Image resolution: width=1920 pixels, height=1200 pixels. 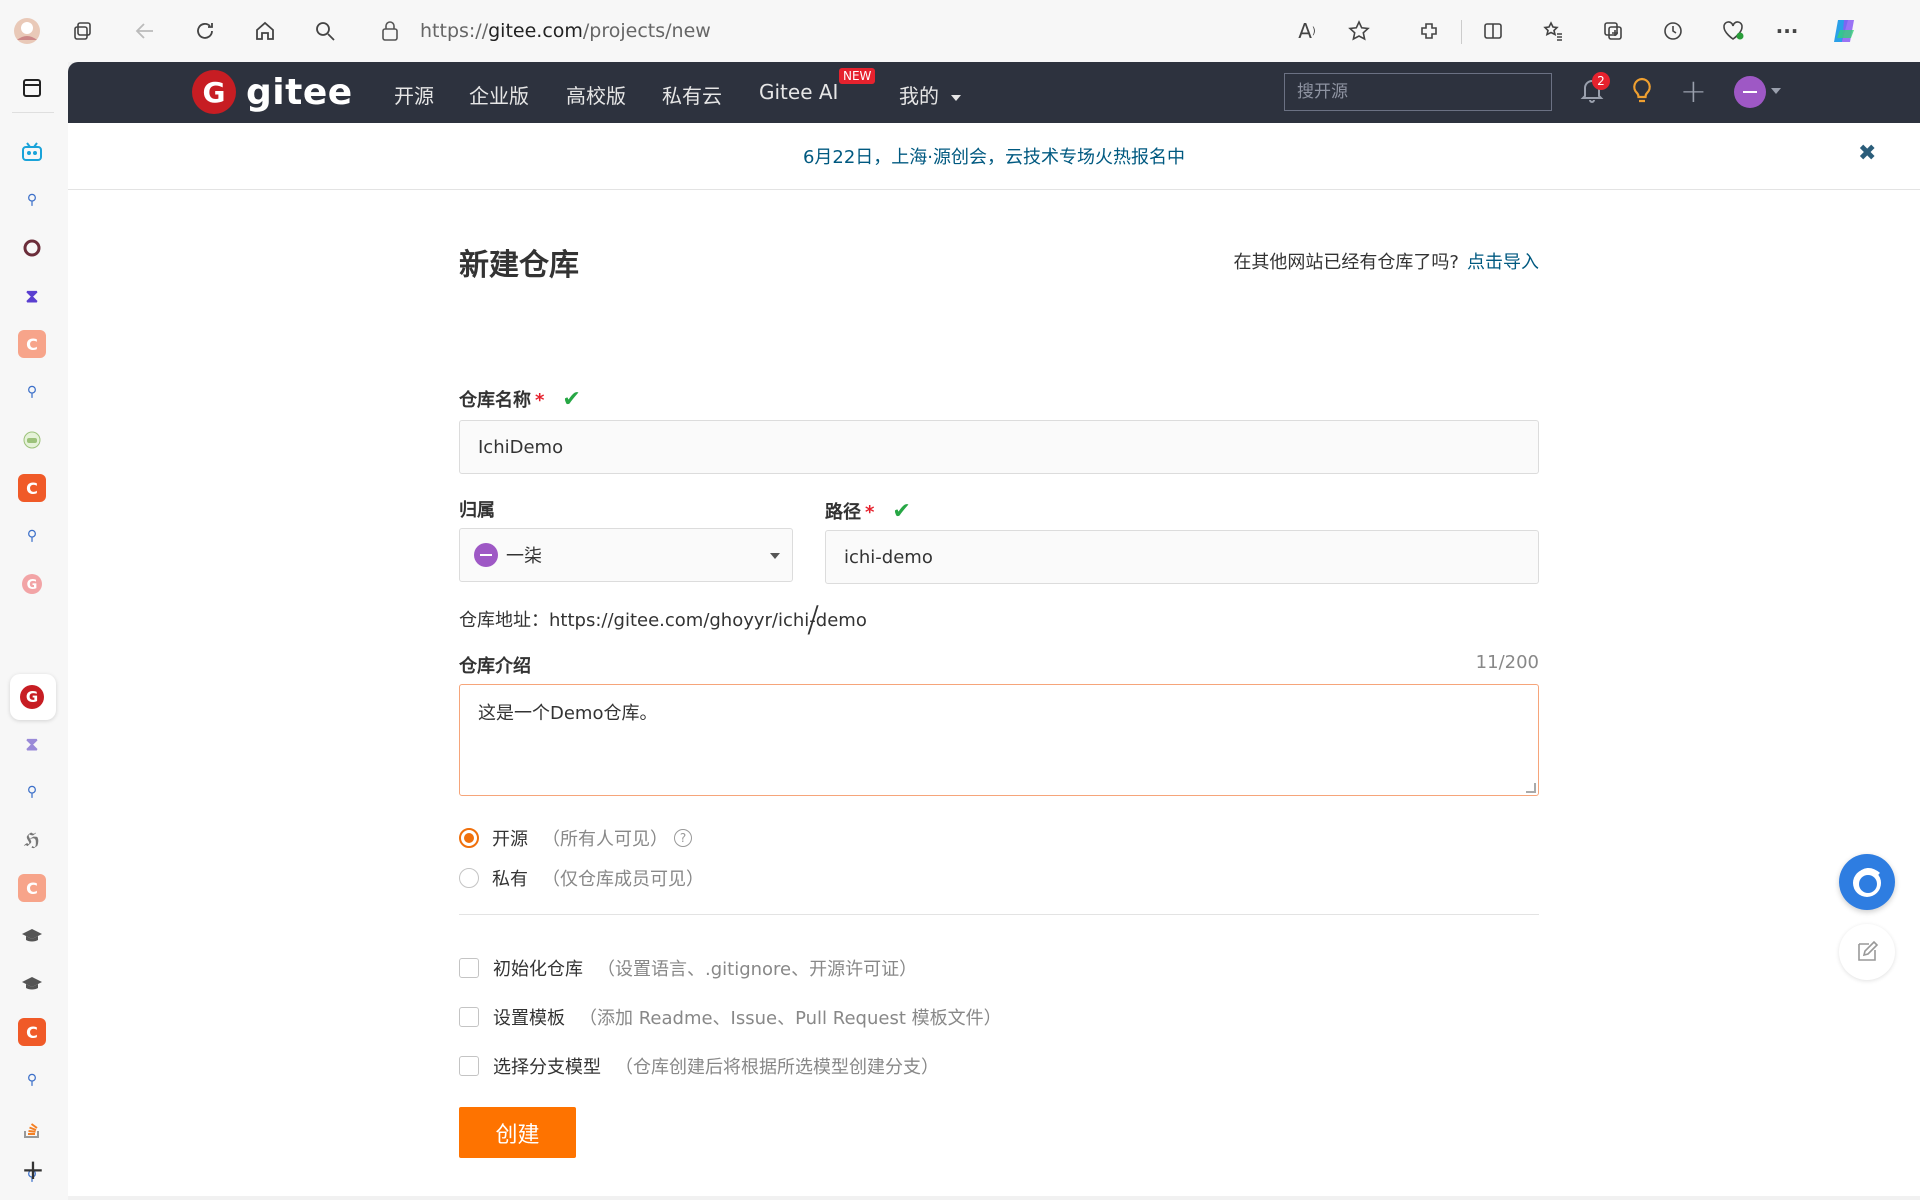 What do you see at coordinates (999, 447) in the screenshot?
I see `repo-name-input: IchiDemo` at bounding box center [999, 447].